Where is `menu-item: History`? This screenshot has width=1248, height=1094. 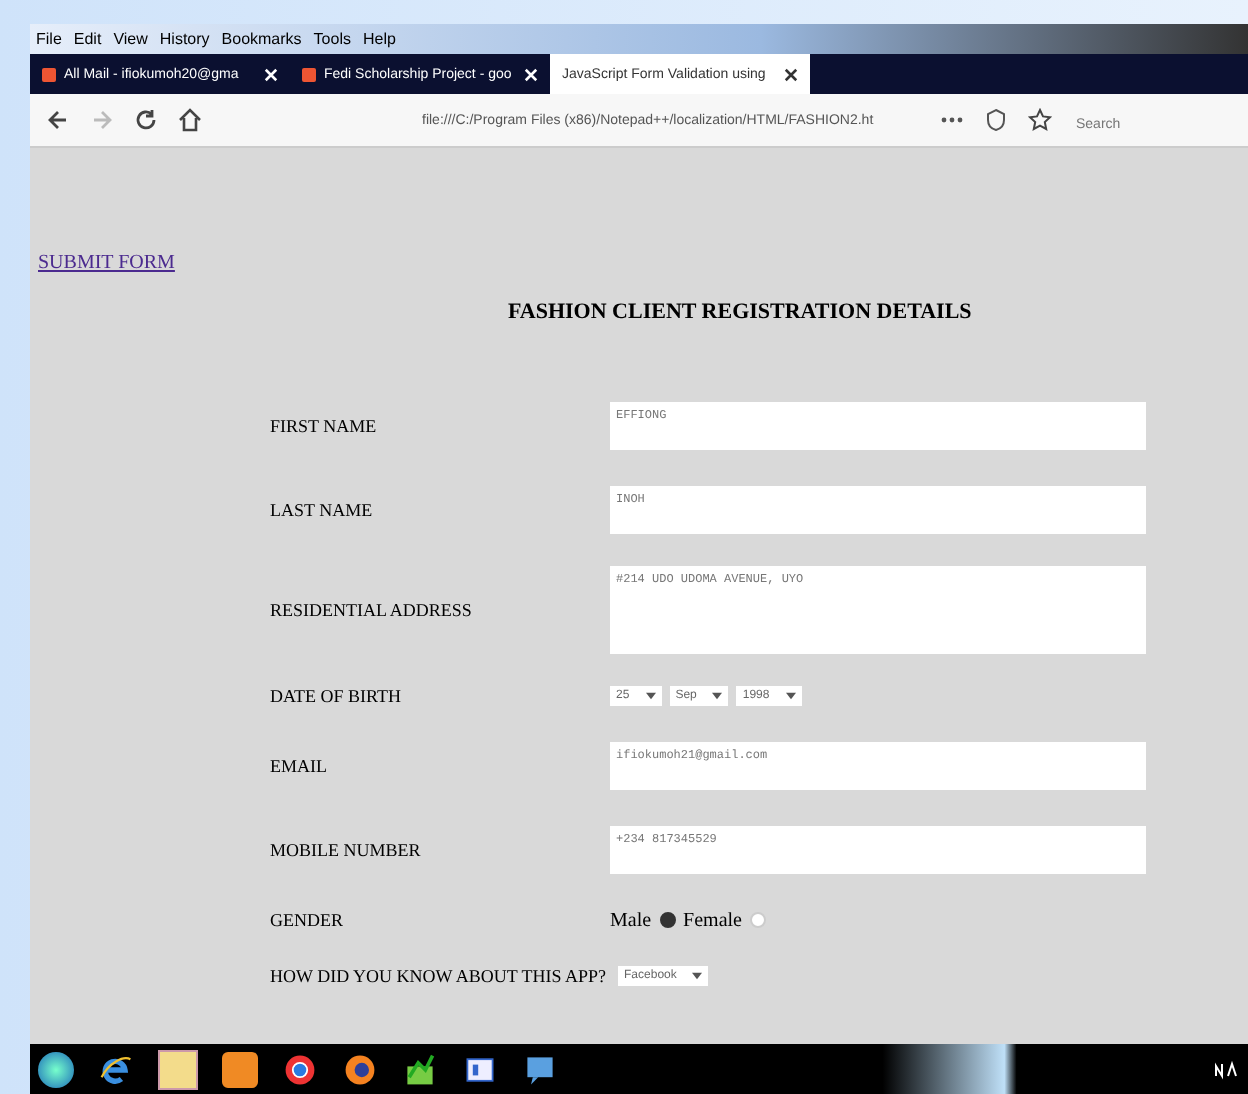
menu-item: History is located at coordinates (184, 39).